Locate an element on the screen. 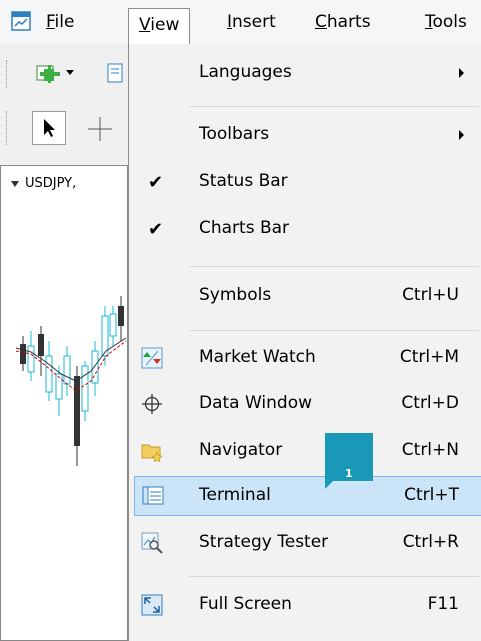 Image resolution: width=481 pixels, height=641 pixels. menu-charts-mnemonic: C is located at coordinates (321, 22).